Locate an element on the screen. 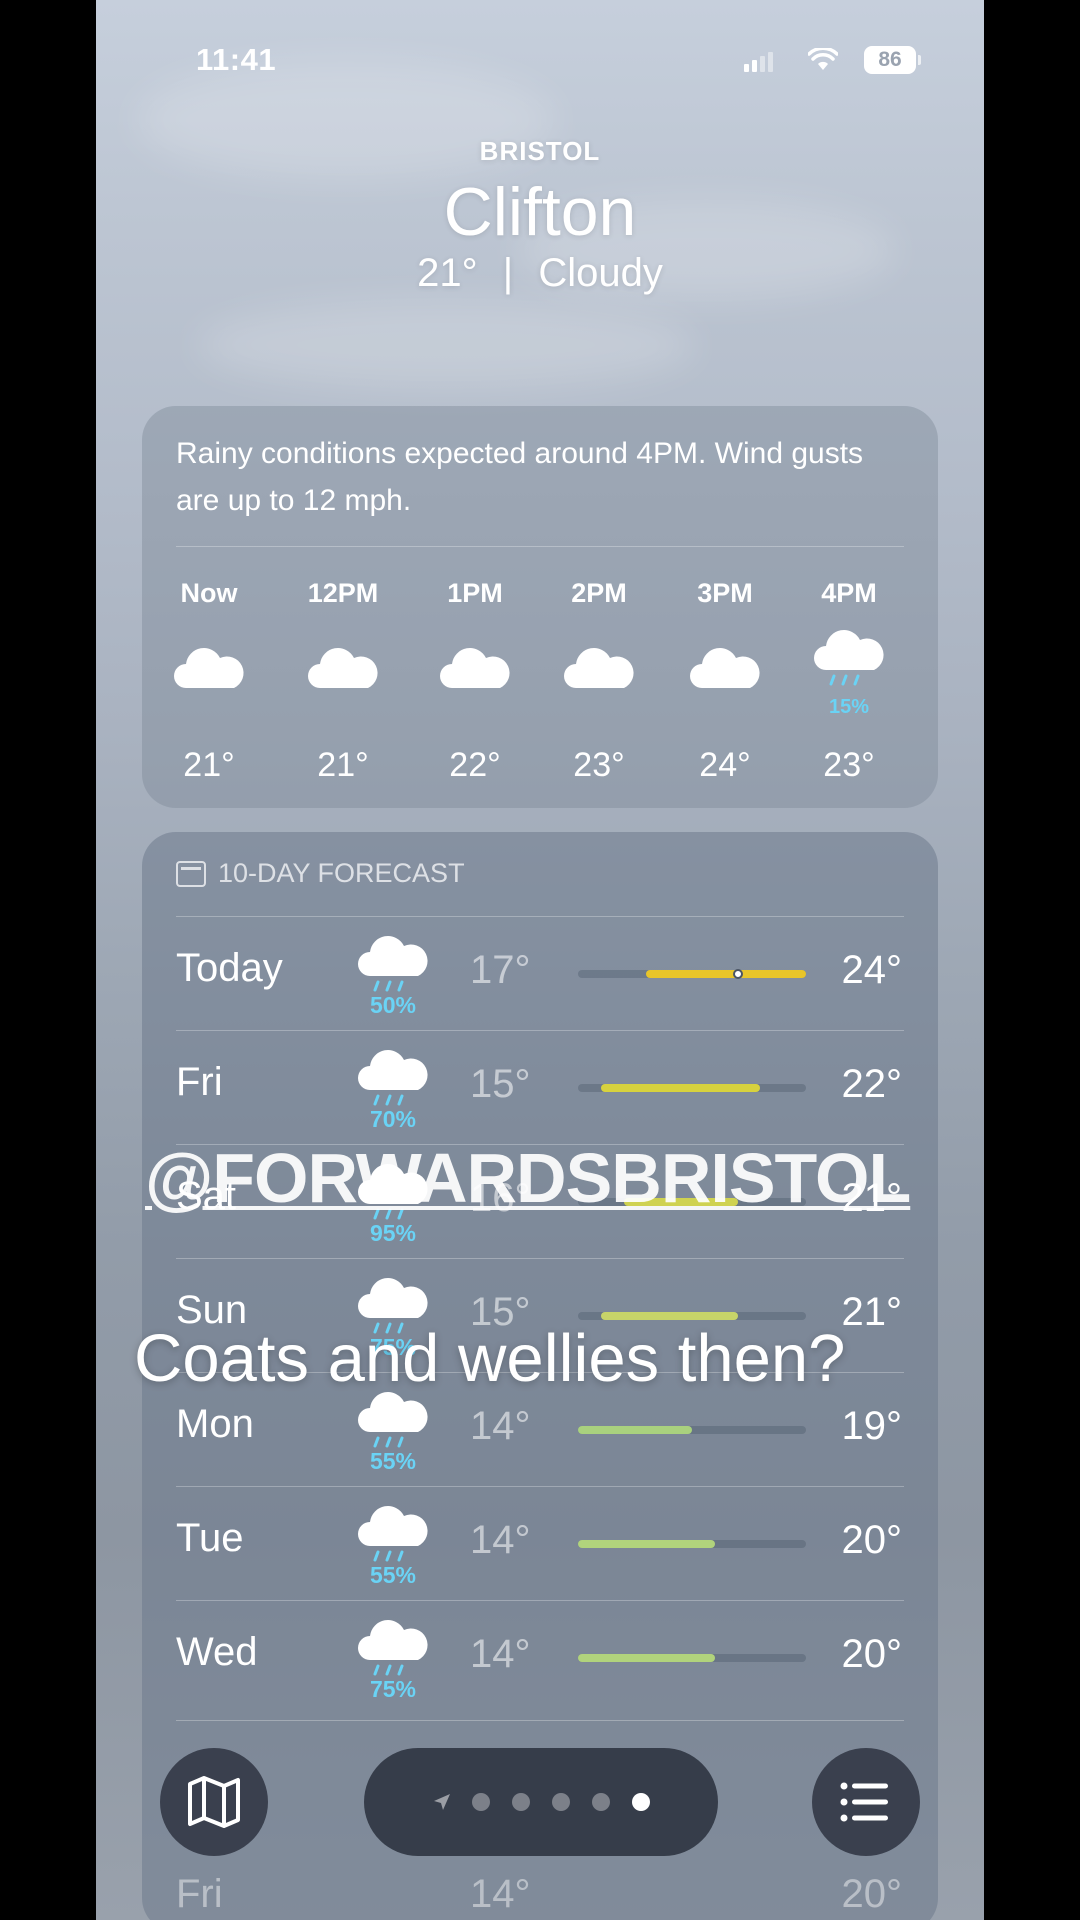 The width and height of the screenshot is (1080, 1920). day-row: Tue 55% 14° 20° is located at coordinates (540, 1543).